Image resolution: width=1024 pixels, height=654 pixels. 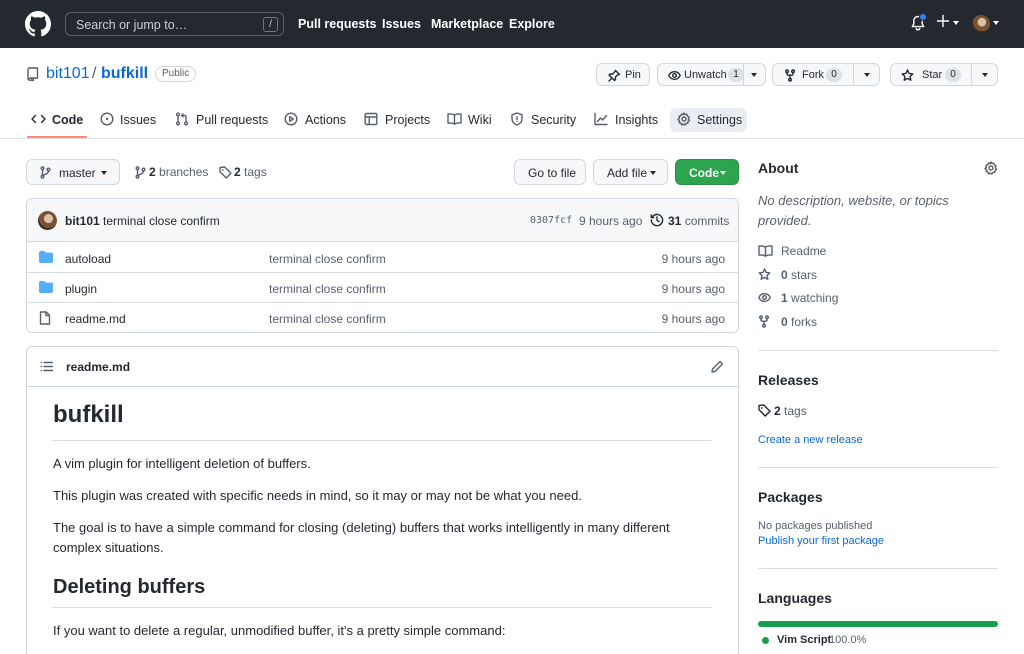 What do you see at coordinates (532, 24) in the screenshot?
I see `nav-explore: Explore` at bounding box center [532, 24].